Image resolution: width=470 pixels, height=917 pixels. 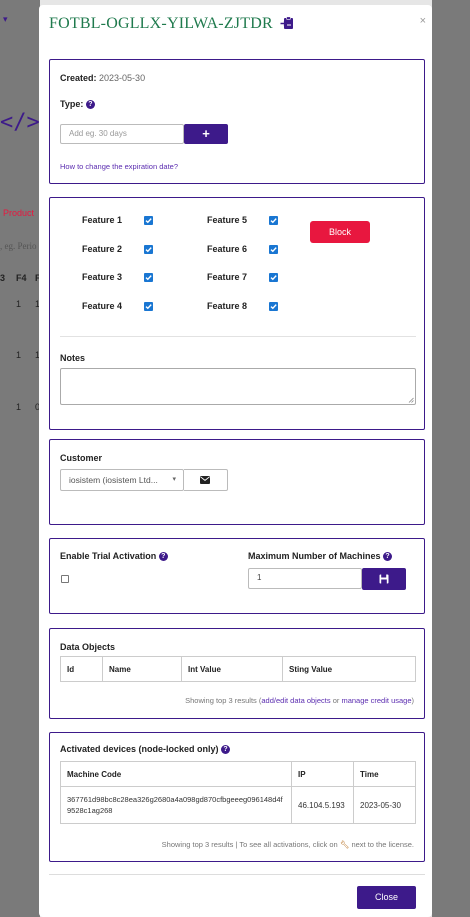 I want to click on bg-col-a: 3, so click(x=3, y=278).